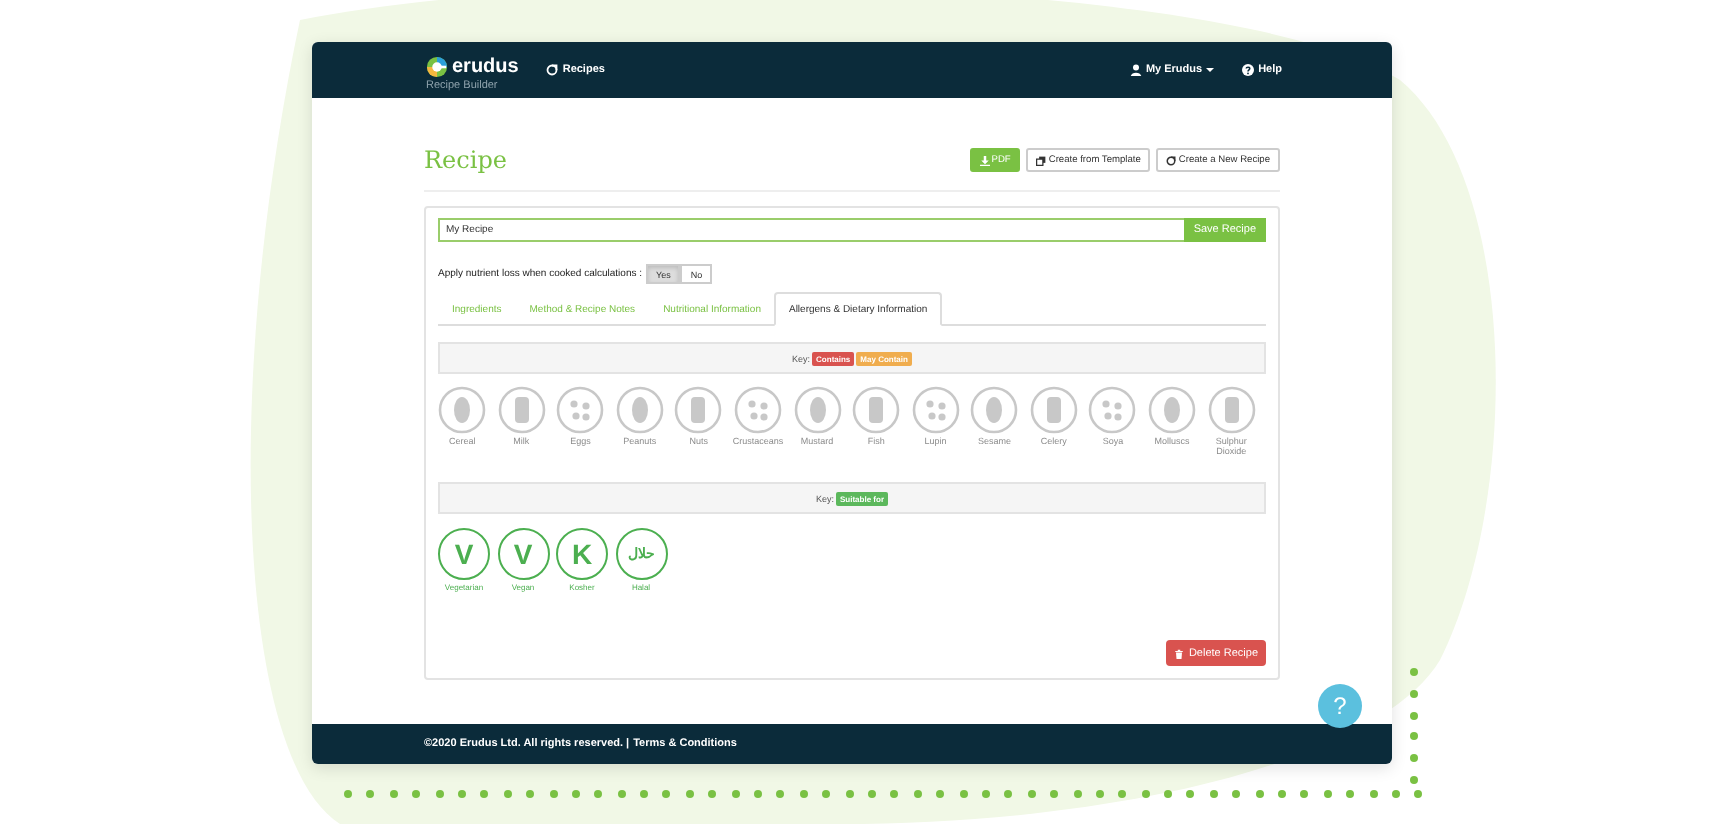 The width and height of the screenshot is (1716, 824). What do you see at coordinates (465, 160) in the screenshot?
I see `page-title: Recipe` at bounding box center [465, 160].